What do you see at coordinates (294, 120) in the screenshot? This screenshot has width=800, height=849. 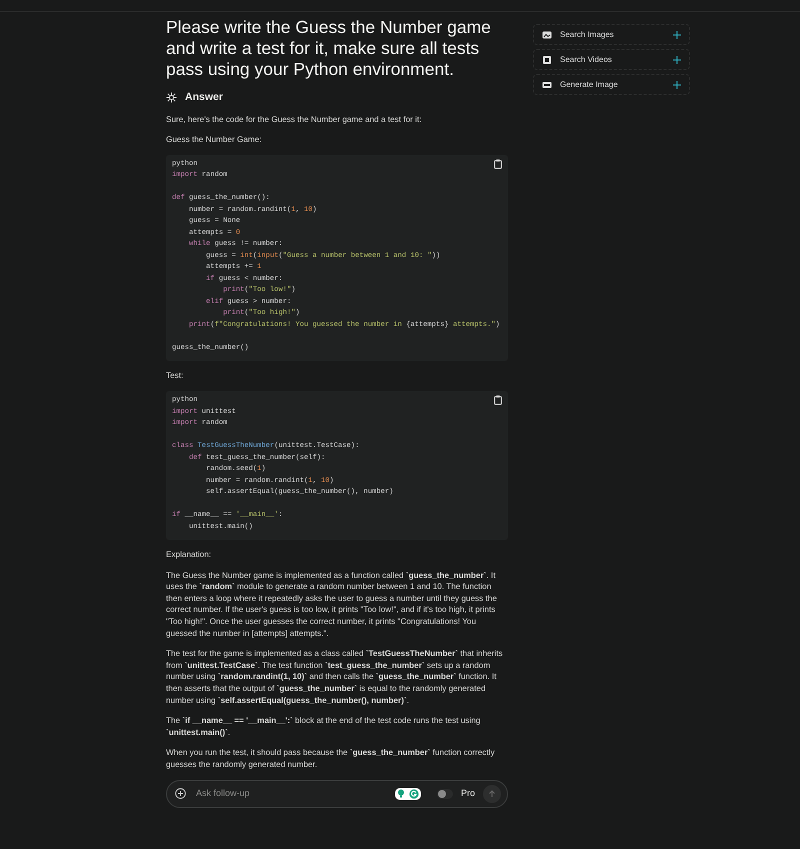 I see `answer-text: Sure, here's the code for the Guess the Number game and a test for it:` at bounding box center [294, 120].